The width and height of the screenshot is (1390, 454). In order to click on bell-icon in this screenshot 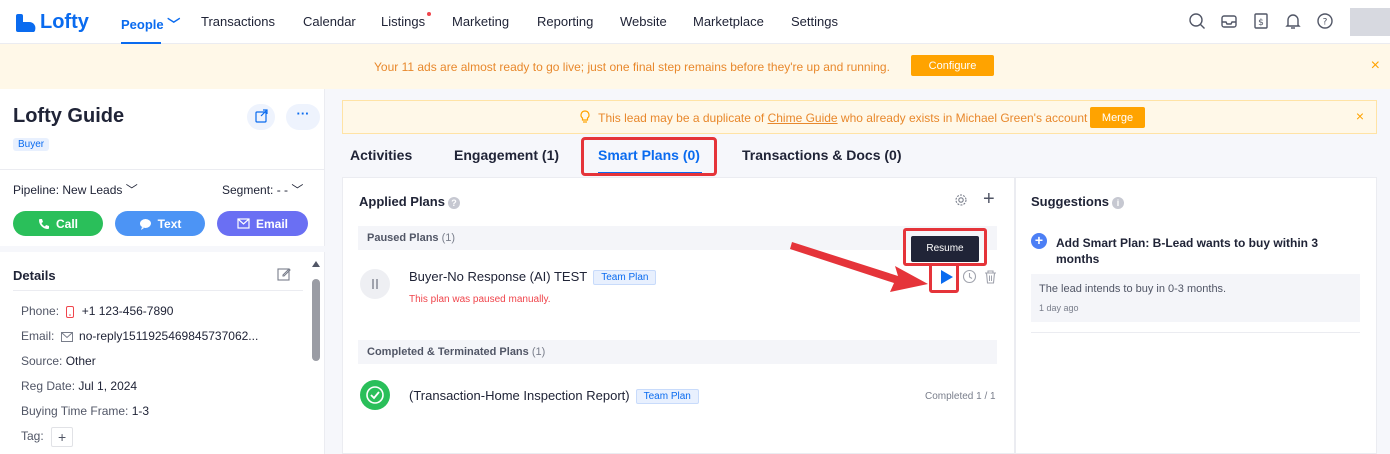, I will do `click(1293, 21)`.